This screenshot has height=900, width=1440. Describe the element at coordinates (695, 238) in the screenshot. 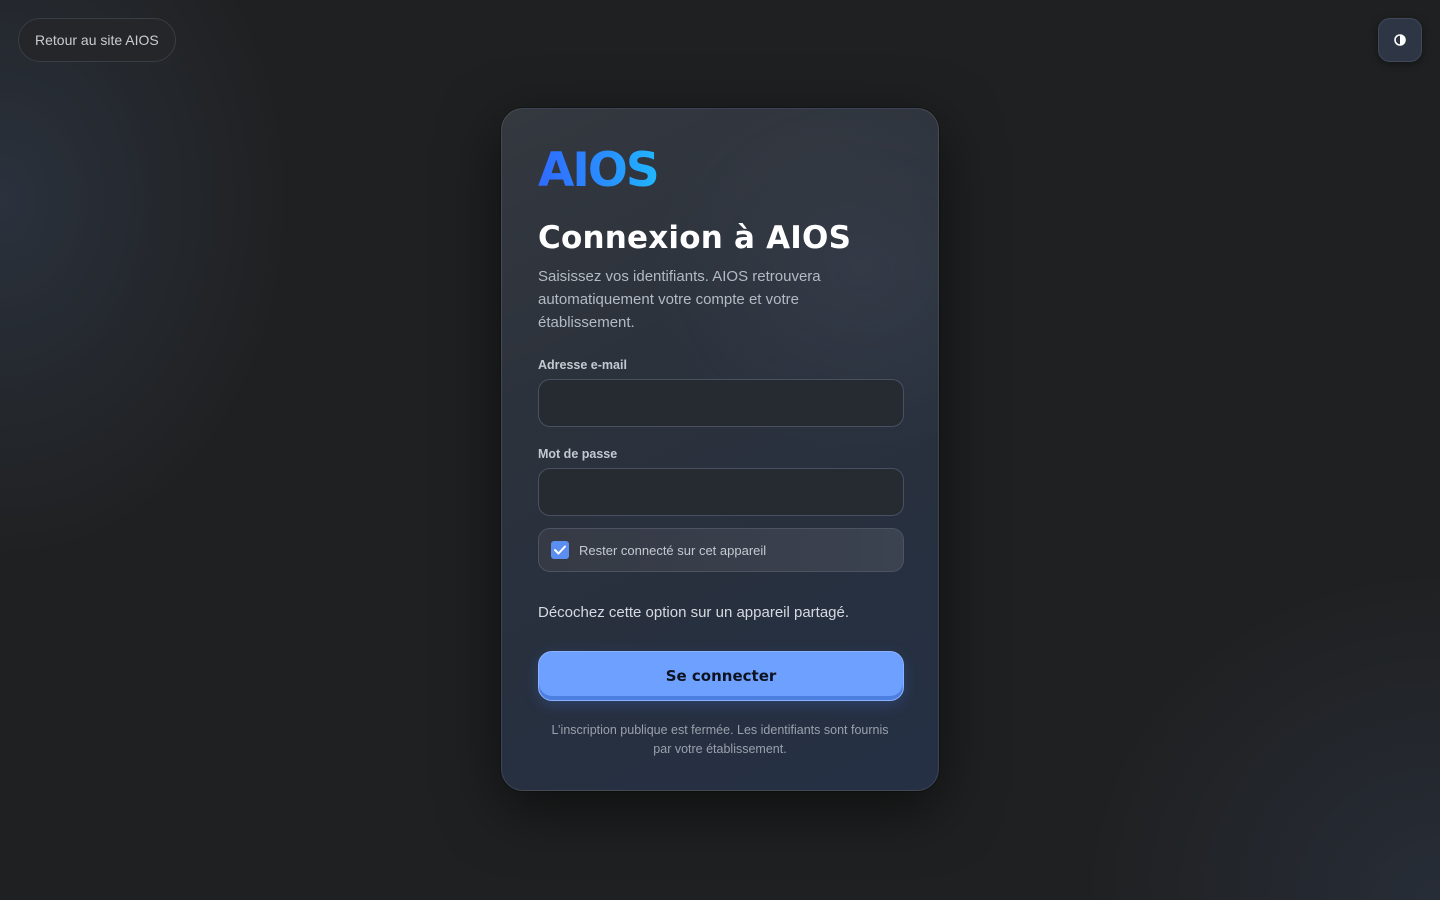

I see `page-title: Connexion à AIOS` at that location.